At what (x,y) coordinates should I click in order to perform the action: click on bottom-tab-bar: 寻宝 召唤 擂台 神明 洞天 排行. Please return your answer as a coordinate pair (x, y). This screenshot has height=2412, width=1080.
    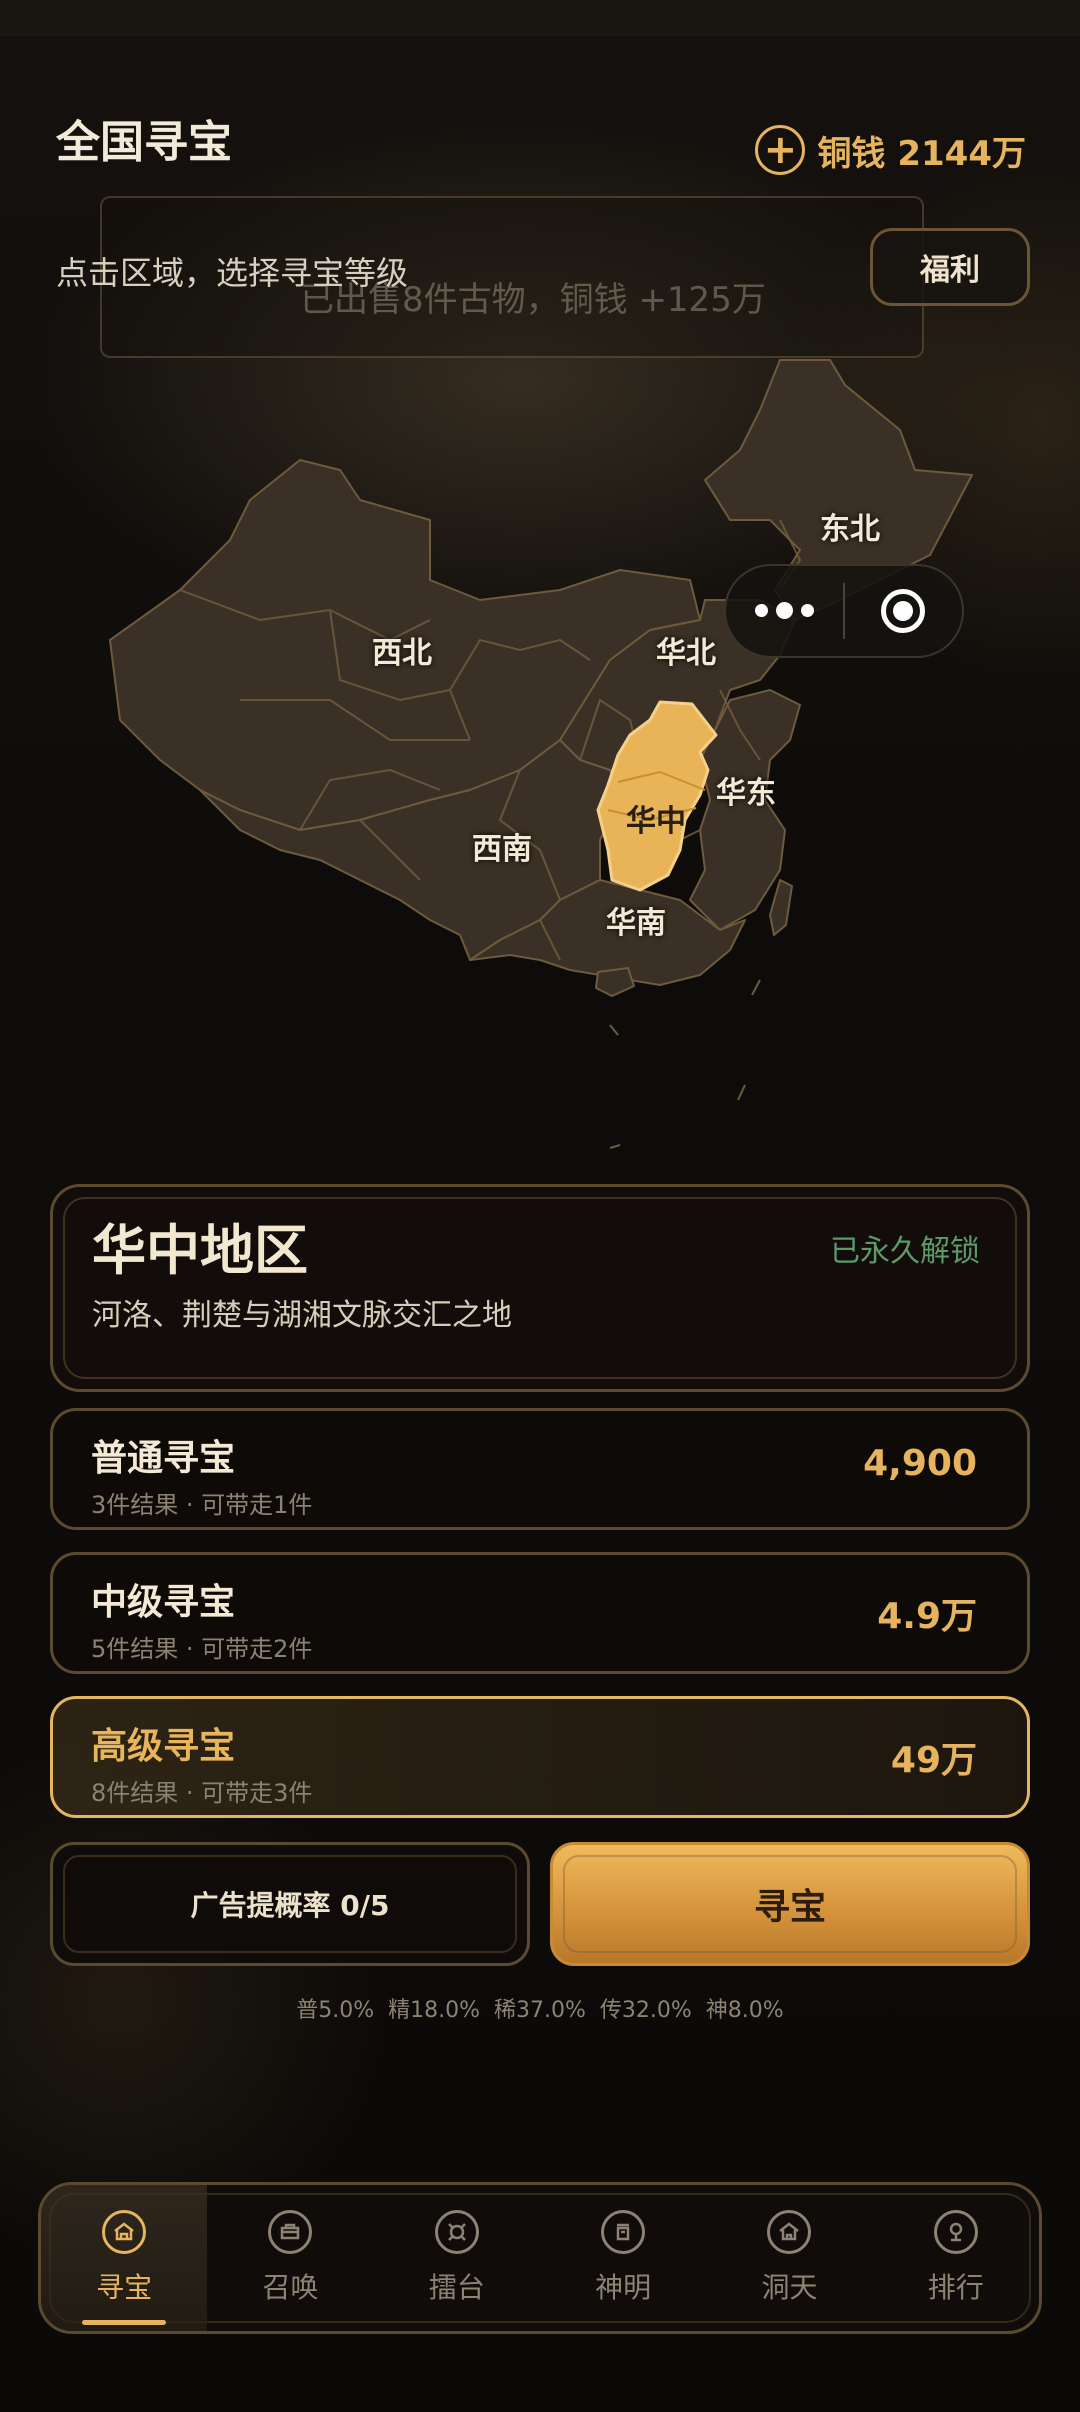
    Looking at the image, I should click on (540, 2258).